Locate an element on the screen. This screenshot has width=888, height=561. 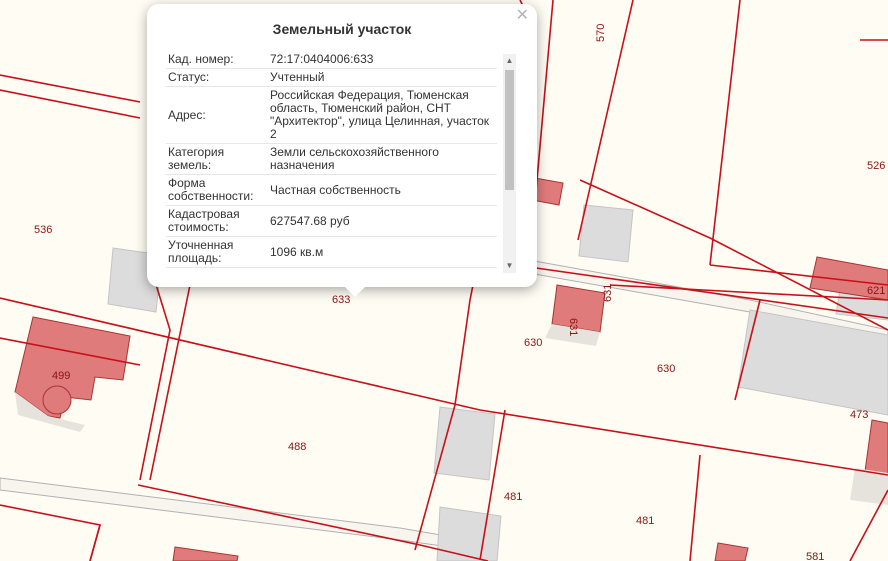
table-row: Уточненная площадь: 1096 кв.м is located at coordinates (331, 252).